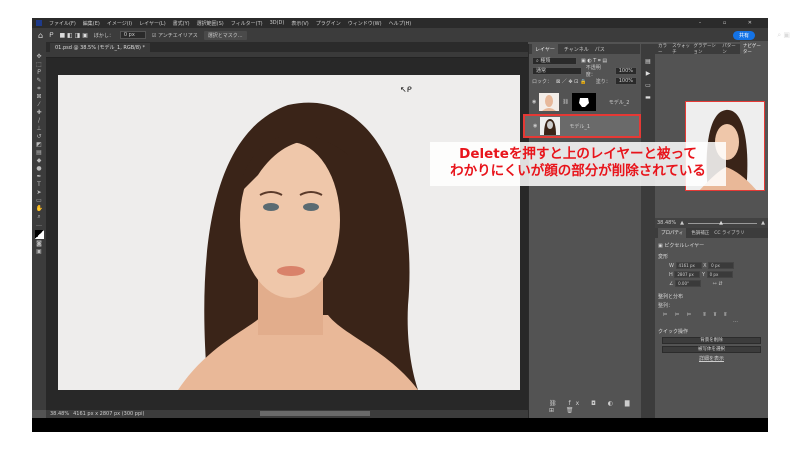  What do you see at coordinates (119, 23) in the screenshot?
I see `menu-image: イメージ(I)` at bounding box center [119, 23].